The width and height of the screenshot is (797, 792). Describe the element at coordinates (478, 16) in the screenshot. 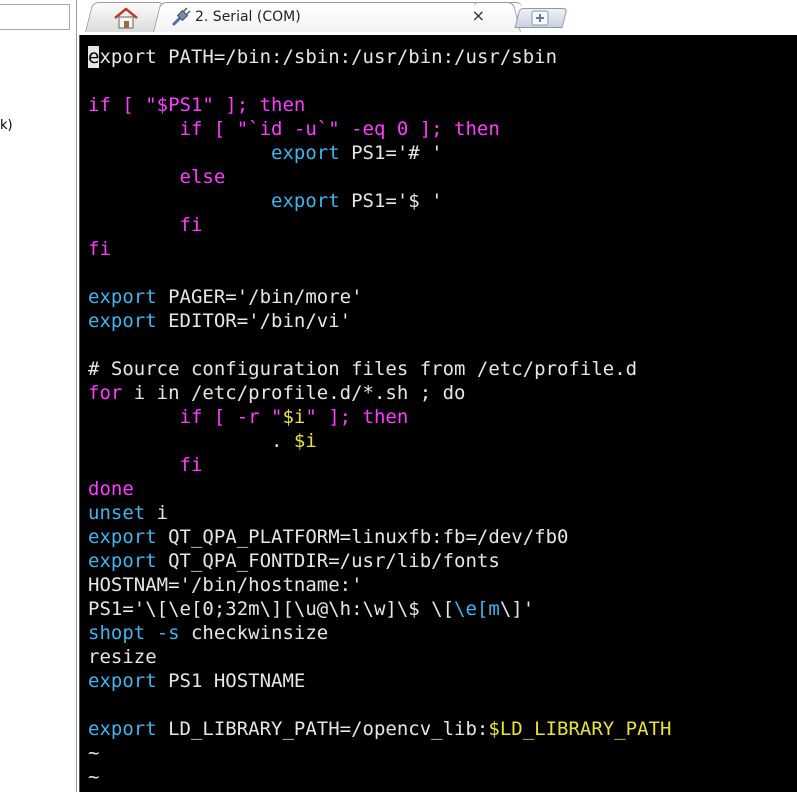

I see `close-icon: ×` at that location.